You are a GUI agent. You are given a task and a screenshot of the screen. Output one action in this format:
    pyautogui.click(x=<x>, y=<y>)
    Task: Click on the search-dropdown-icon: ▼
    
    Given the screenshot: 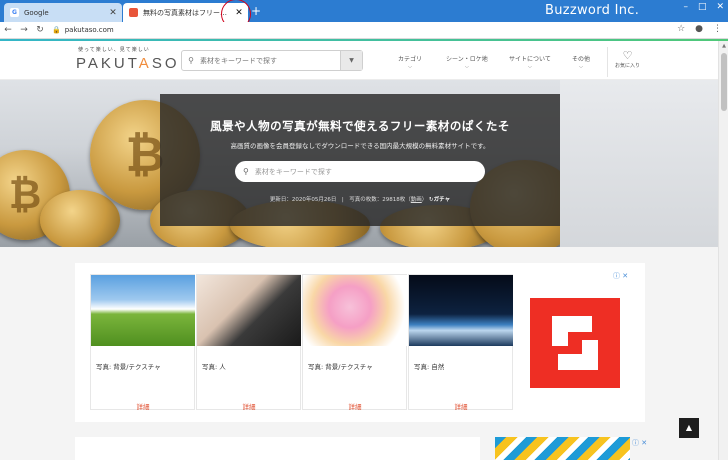 What is the action you would take?
    pyautogui.click(x=351, y=60)
    